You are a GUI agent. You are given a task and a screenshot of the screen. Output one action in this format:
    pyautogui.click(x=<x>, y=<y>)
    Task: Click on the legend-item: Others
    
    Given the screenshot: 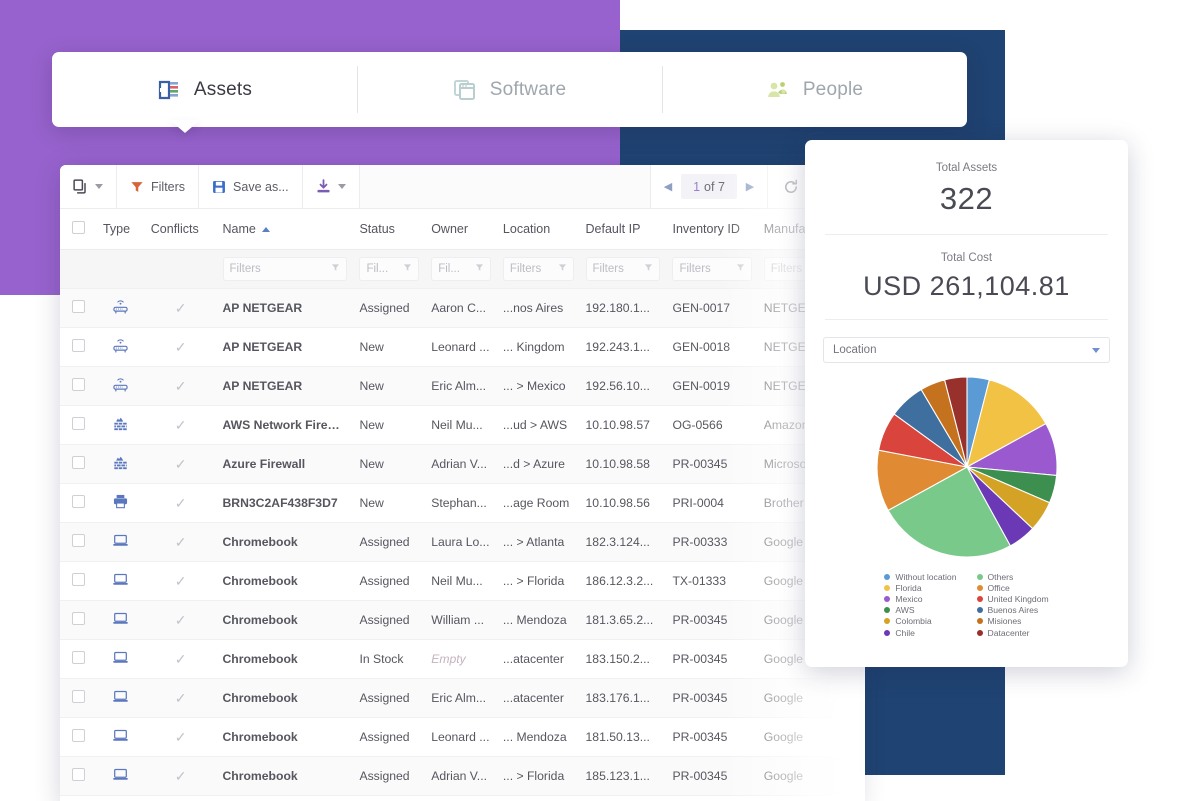 What is the action you would take?
    pyautogui.click(x=1012, y=576)
    